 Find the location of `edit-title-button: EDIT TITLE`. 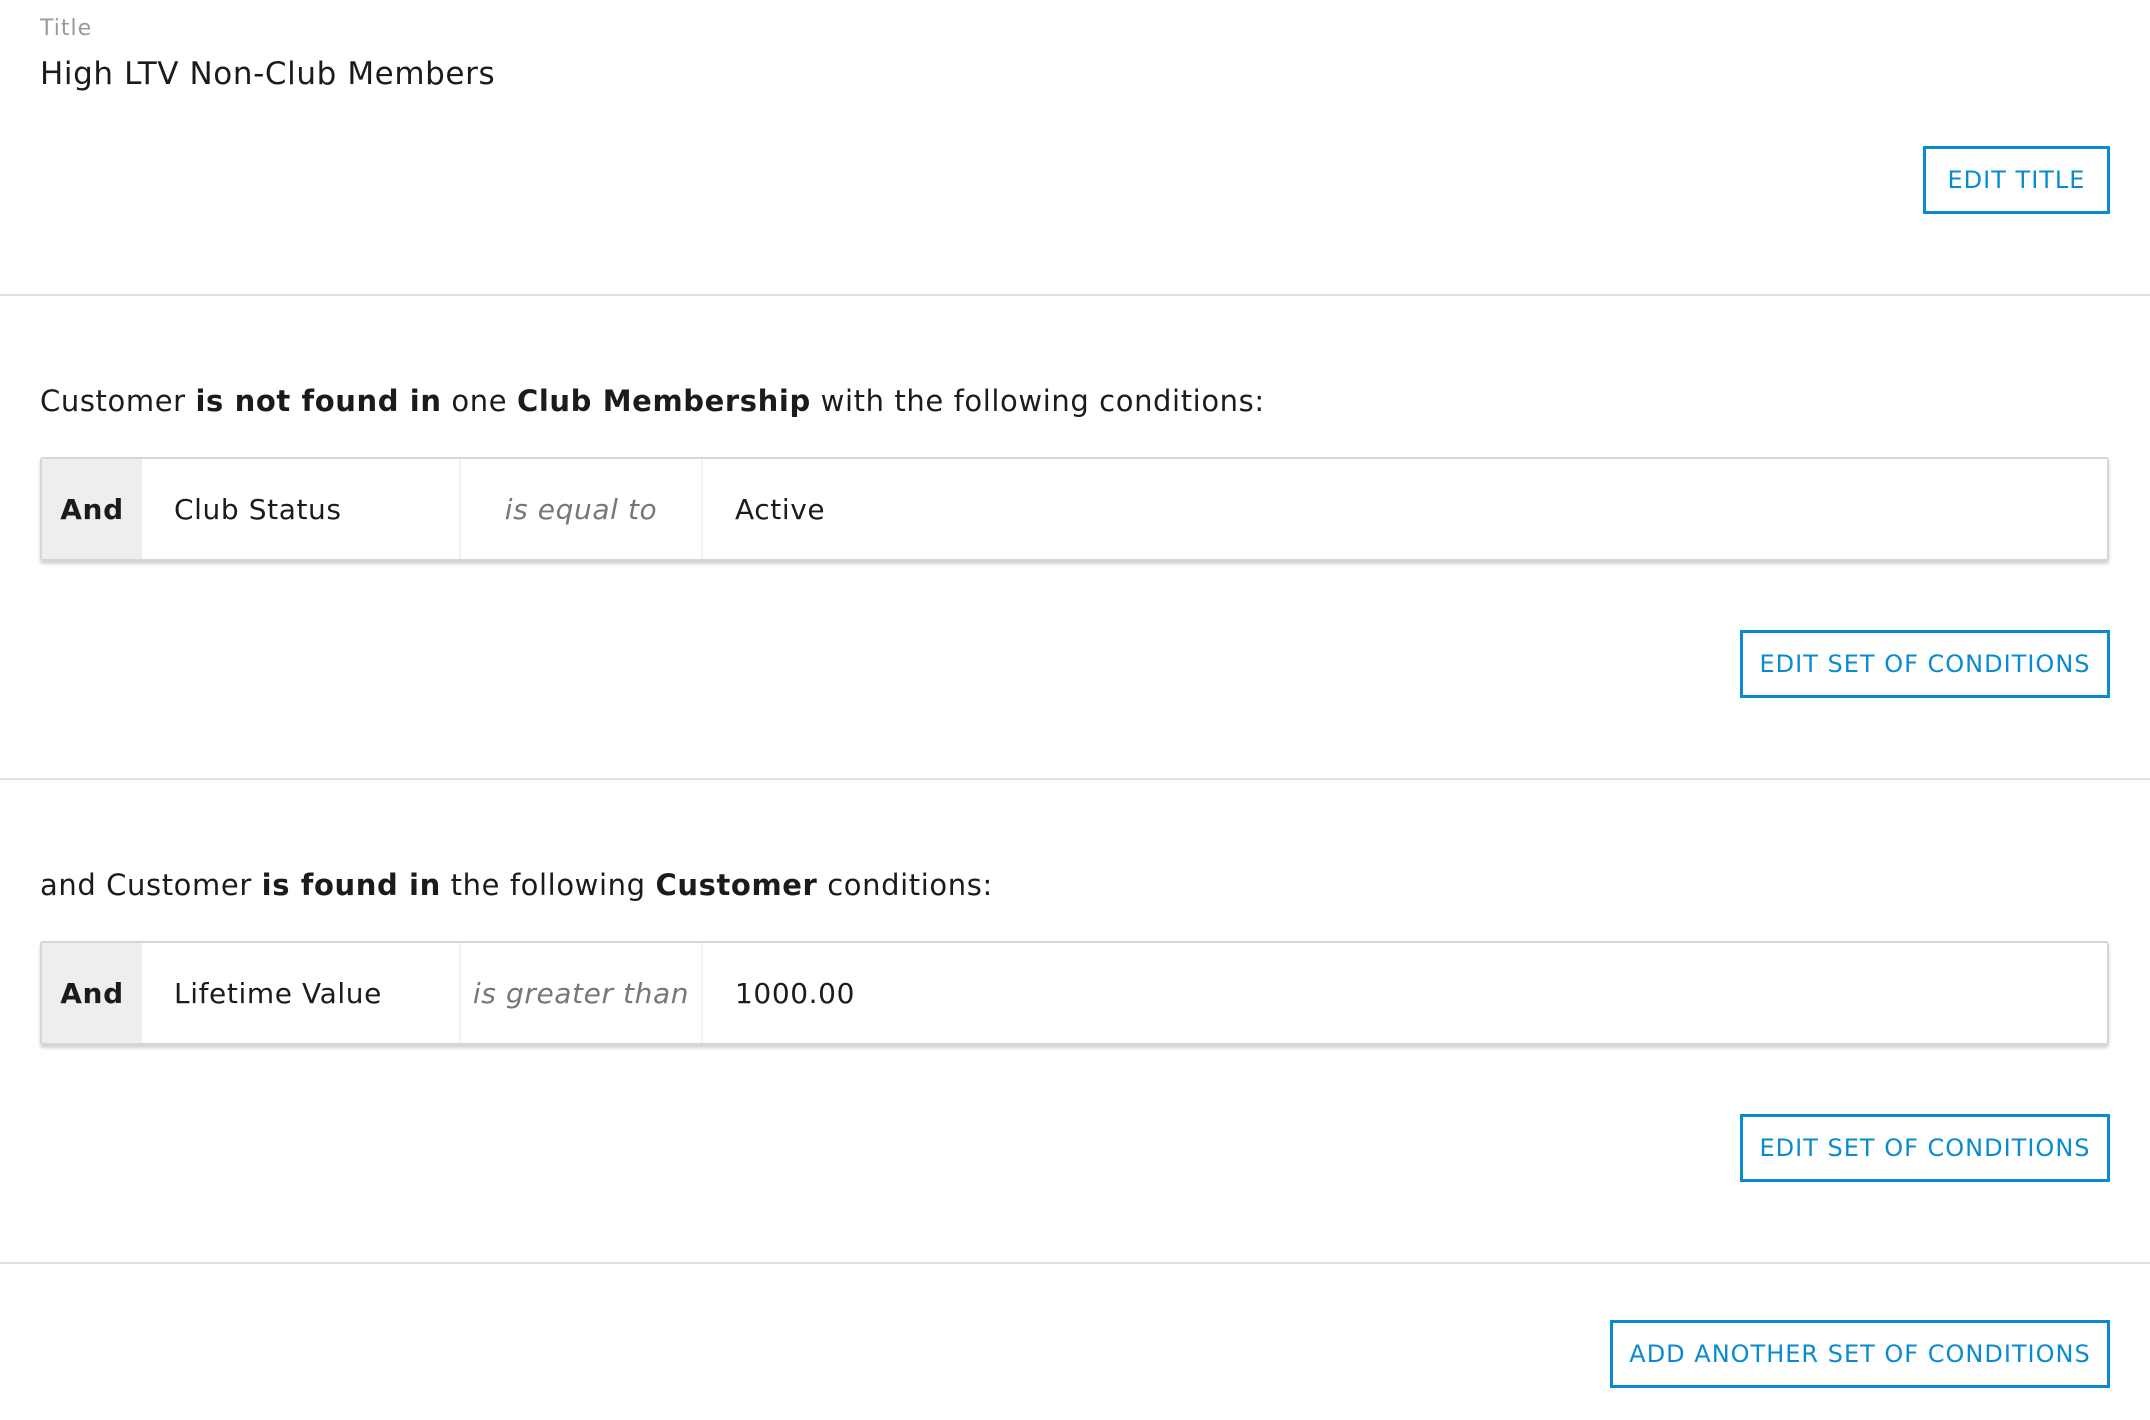

edit-title-button: EDIT TITLE is located at coordinates (2016, 180).